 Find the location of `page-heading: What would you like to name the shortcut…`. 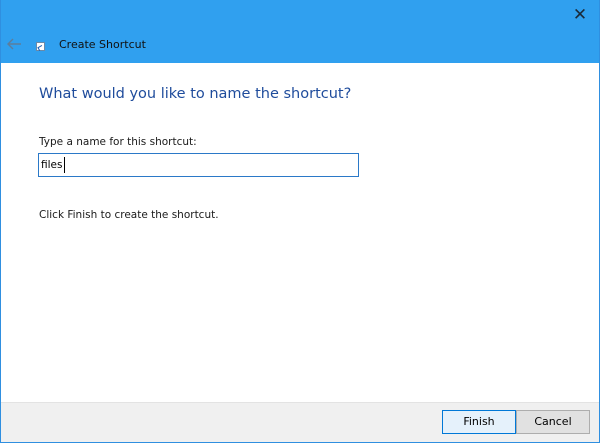

page-heading: What would you like to name the shortcut… is located at coordinates (195, 94).